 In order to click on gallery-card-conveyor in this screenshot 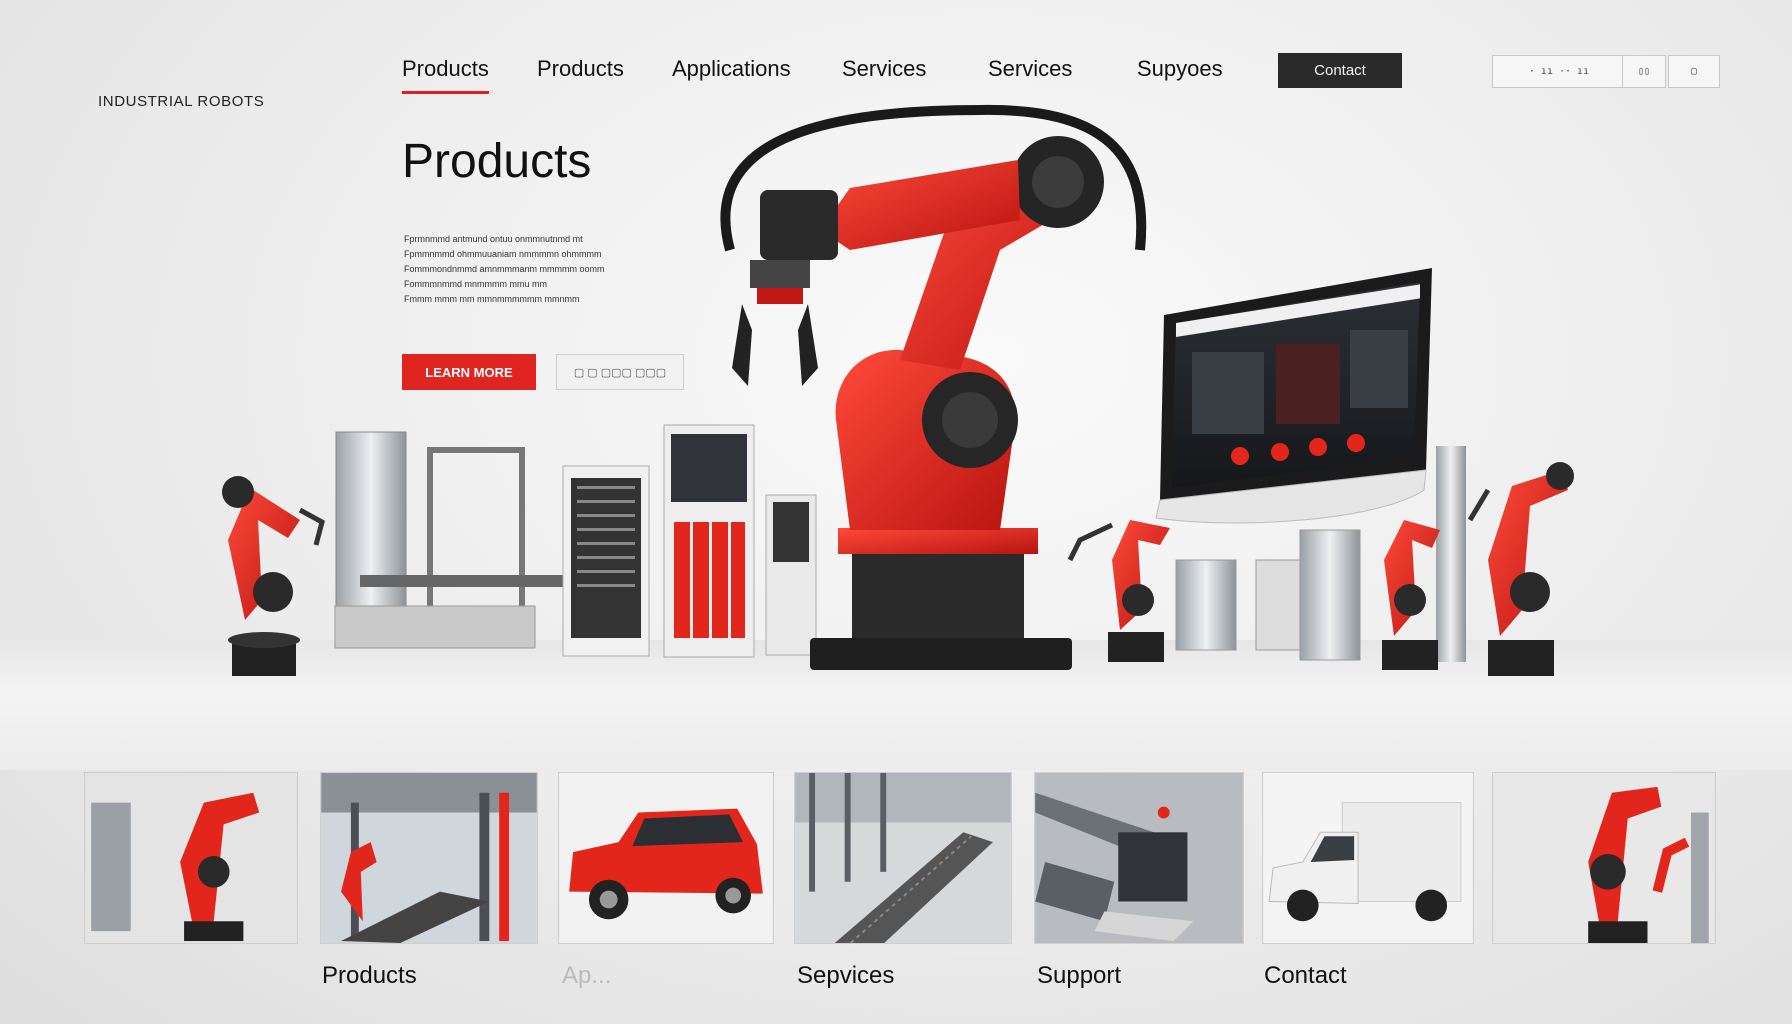, I will do `click(903, 858)`.